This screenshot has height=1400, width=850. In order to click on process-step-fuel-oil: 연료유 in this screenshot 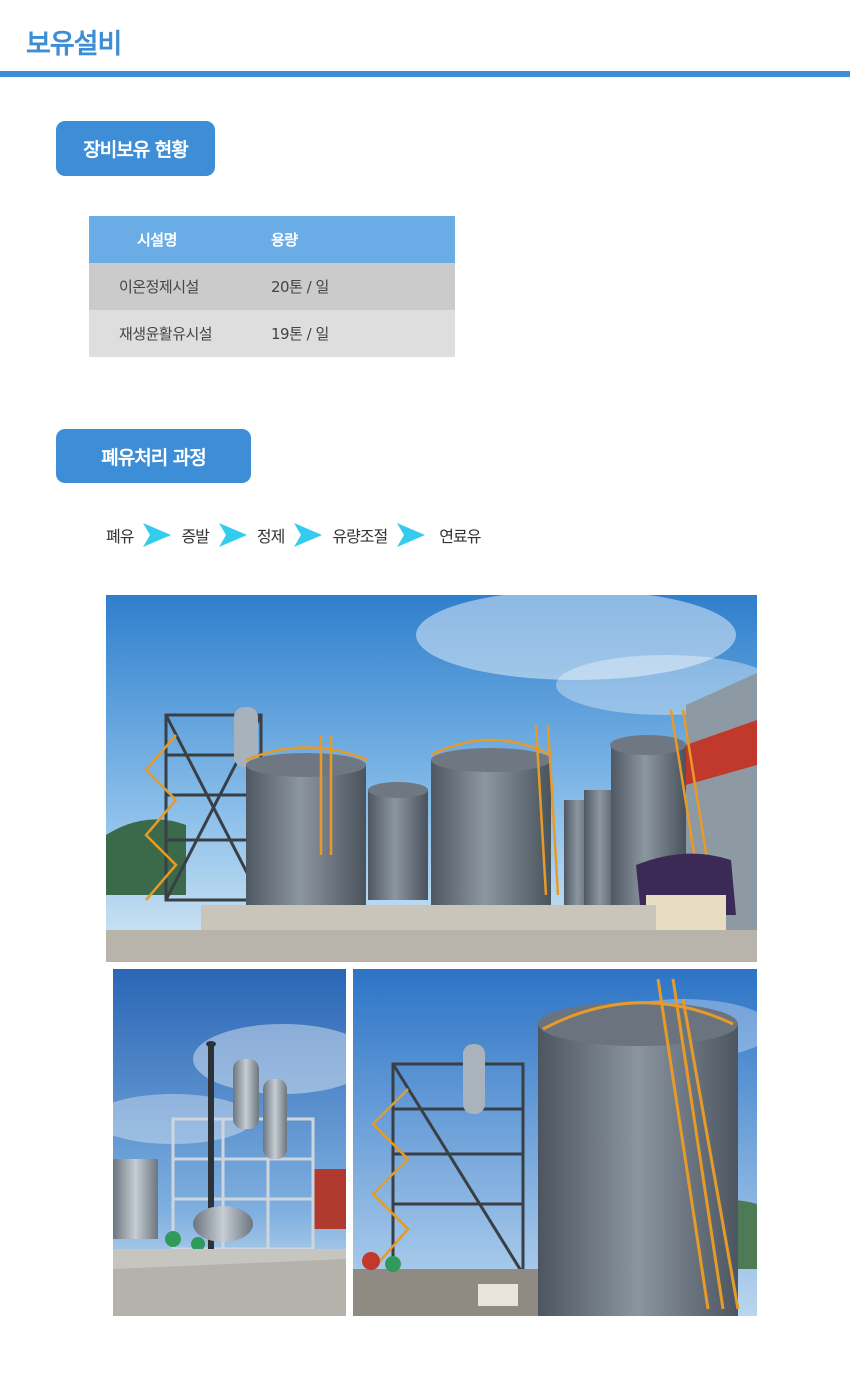, I will do `click(460, 536)`.